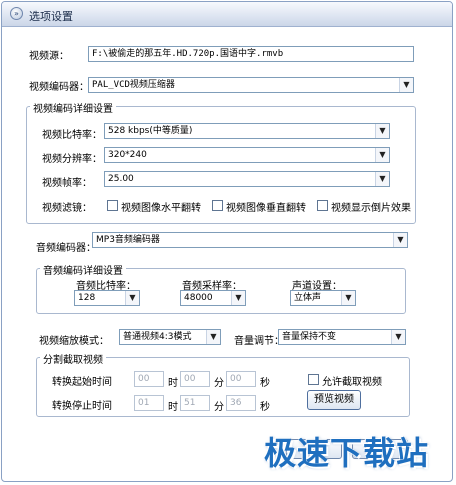  I want to click on stop-time-label: 转换停止时间, so click(82, 406).